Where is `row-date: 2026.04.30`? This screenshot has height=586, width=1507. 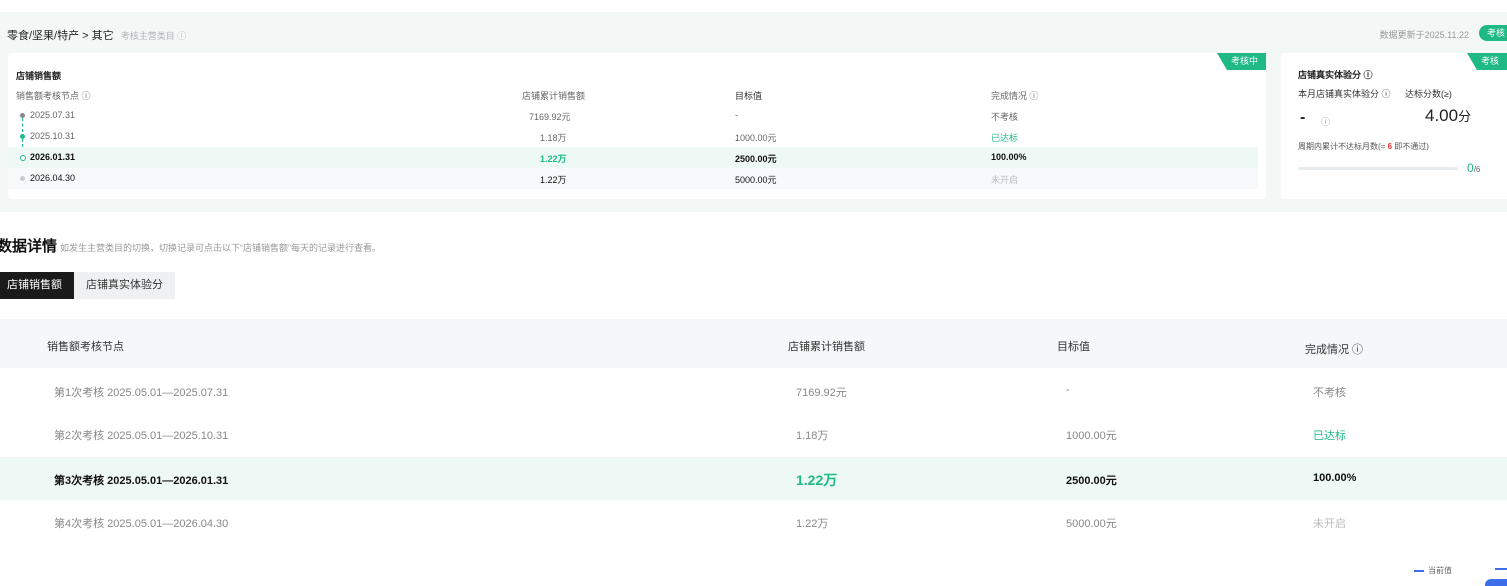 row-date: 2026.04.30 is located at coordinates (53, 178).